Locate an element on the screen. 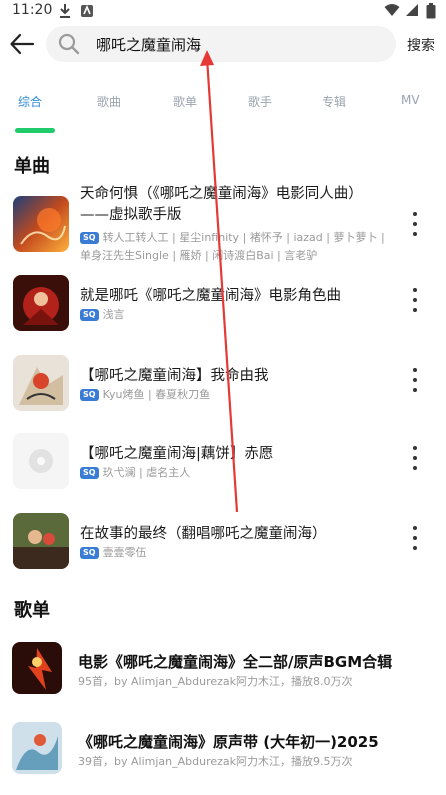 This screenshot has width=446, height=795. song-item: 就是哪吒《哪吒之魔童闹海》电影角色曲 SQ 浅言 is located at coordinates (223, 303).